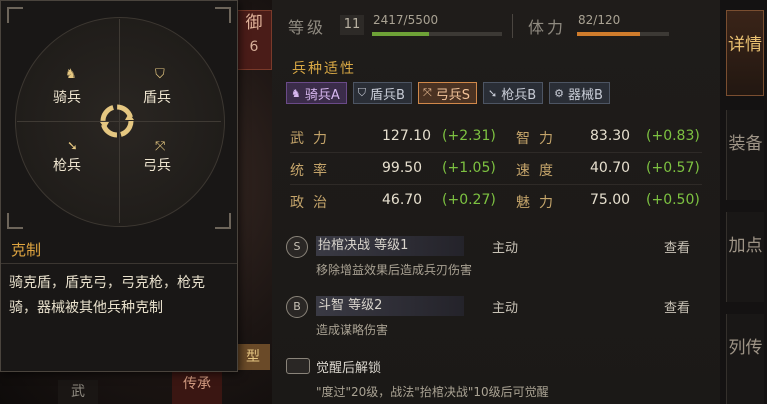  What do you see at coordinates (745, 257) in the screenshot?
I see `tab-points: 加点` at bounding box center [745, 257].